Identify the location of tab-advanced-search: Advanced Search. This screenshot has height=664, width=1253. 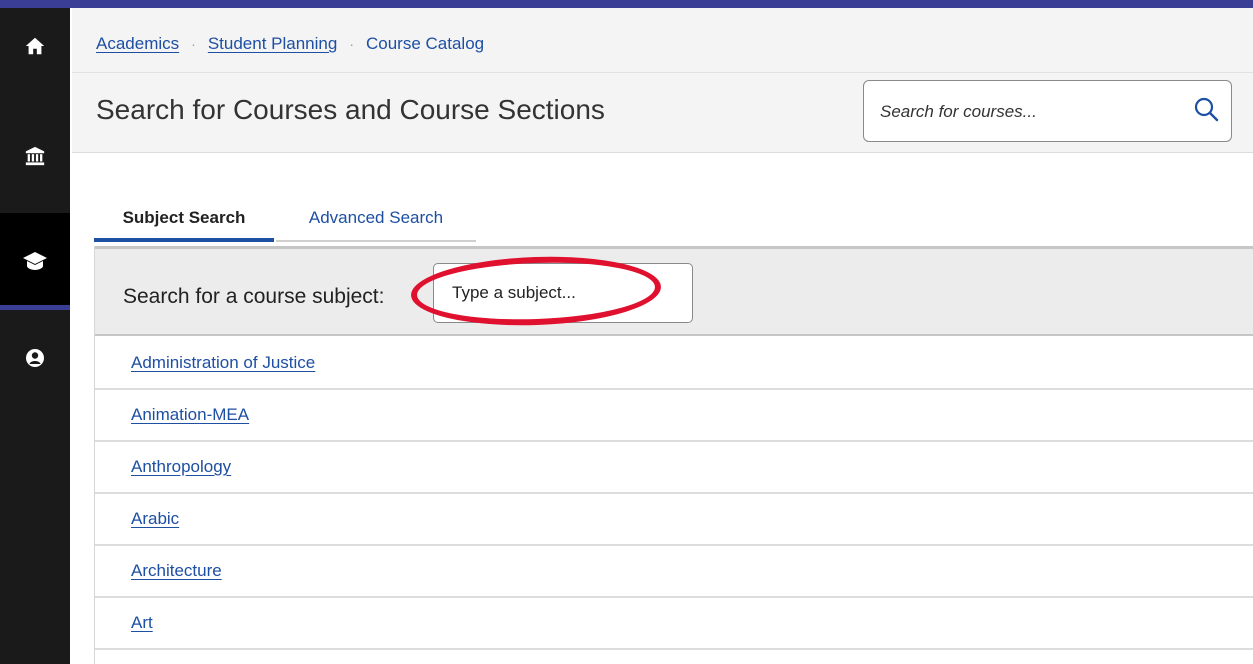
(376, 218).